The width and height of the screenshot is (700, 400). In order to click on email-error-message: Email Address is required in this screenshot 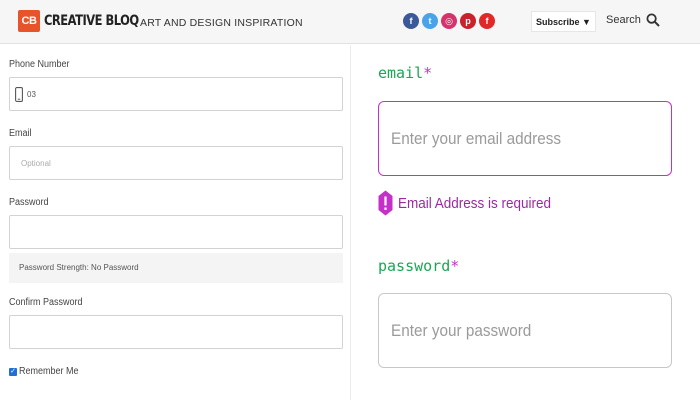, I will do `click(473, 203)`.